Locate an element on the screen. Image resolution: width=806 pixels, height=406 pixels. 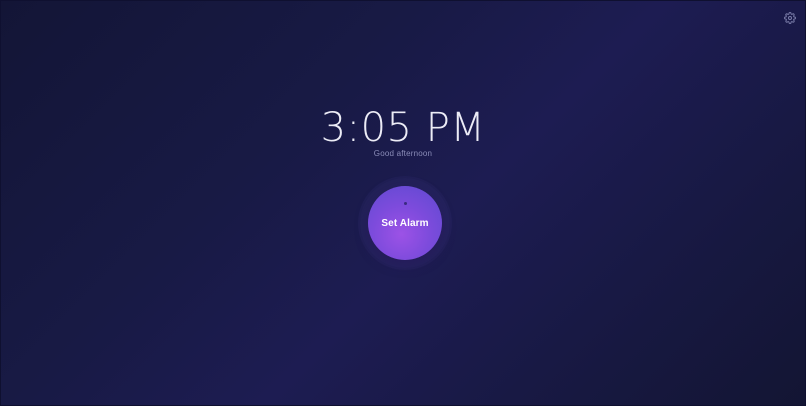
dot-icon is located at coordinates (405, 203).